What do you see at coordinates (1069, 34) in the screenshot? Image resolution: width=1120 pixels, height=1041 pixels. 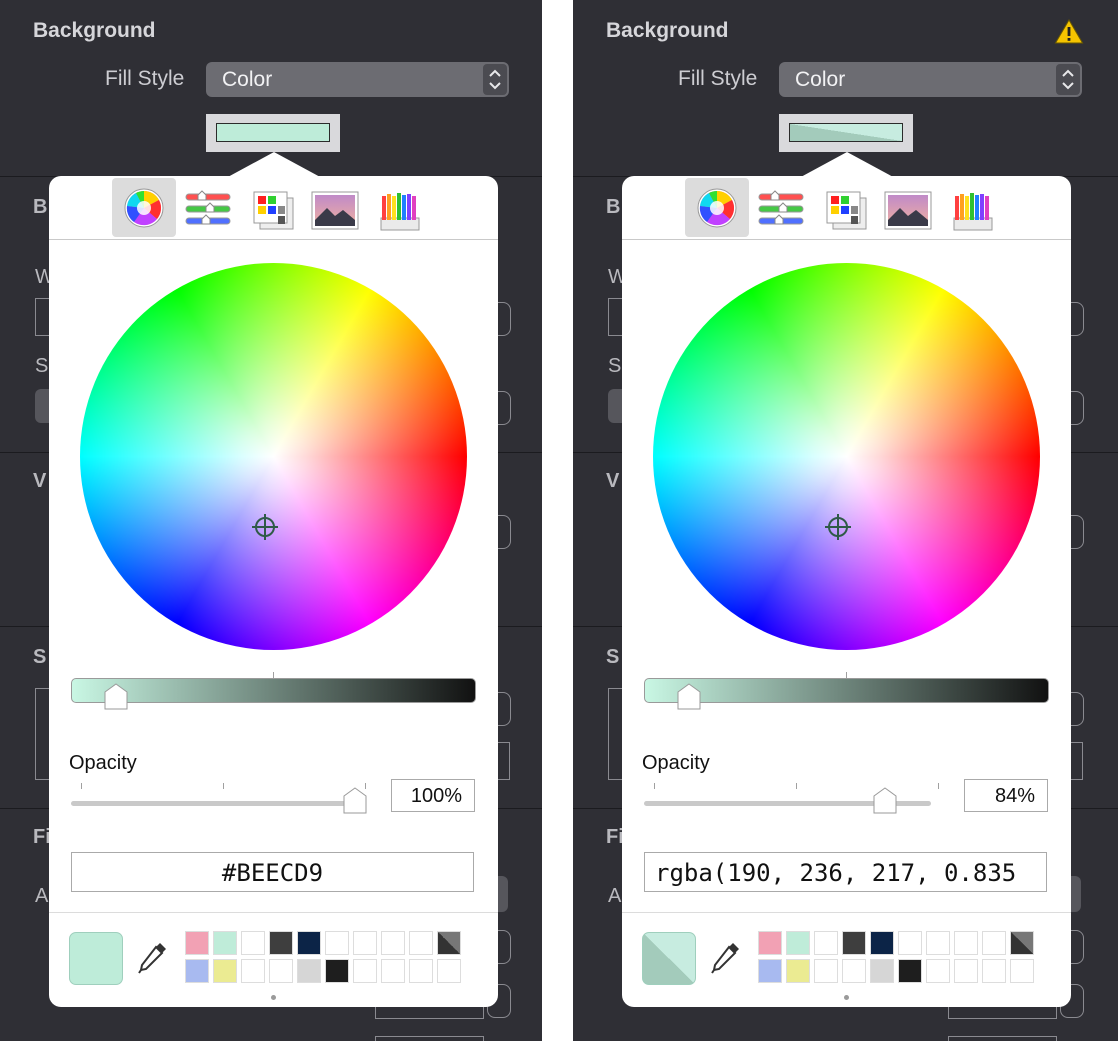 I see `warning-icon` at bounding box center [1069, 34].